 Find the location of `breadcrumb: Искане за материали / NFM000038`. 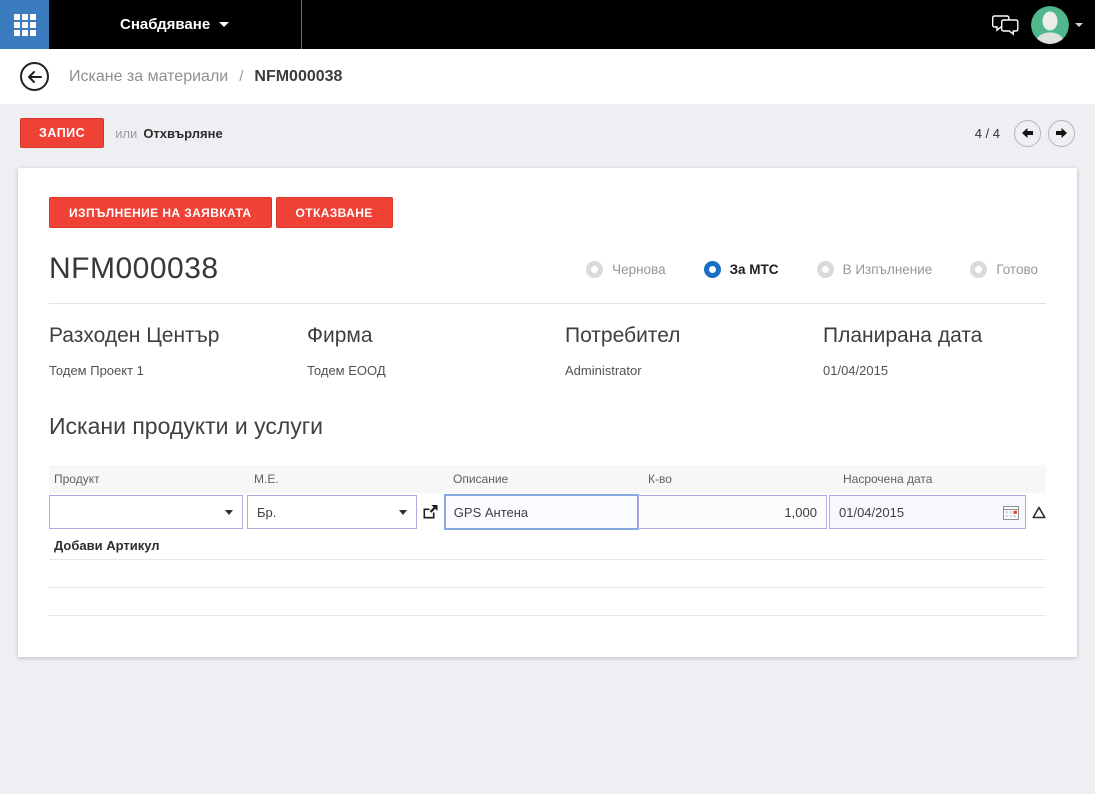

breadcrumb: Искане за материали / NFM000038 is located at coordinates (205, 77).